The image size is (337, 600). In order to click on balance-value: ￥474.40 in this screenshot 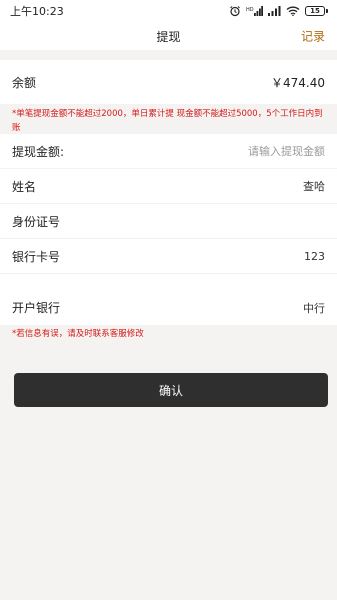, I will do `click(298, 82)`.